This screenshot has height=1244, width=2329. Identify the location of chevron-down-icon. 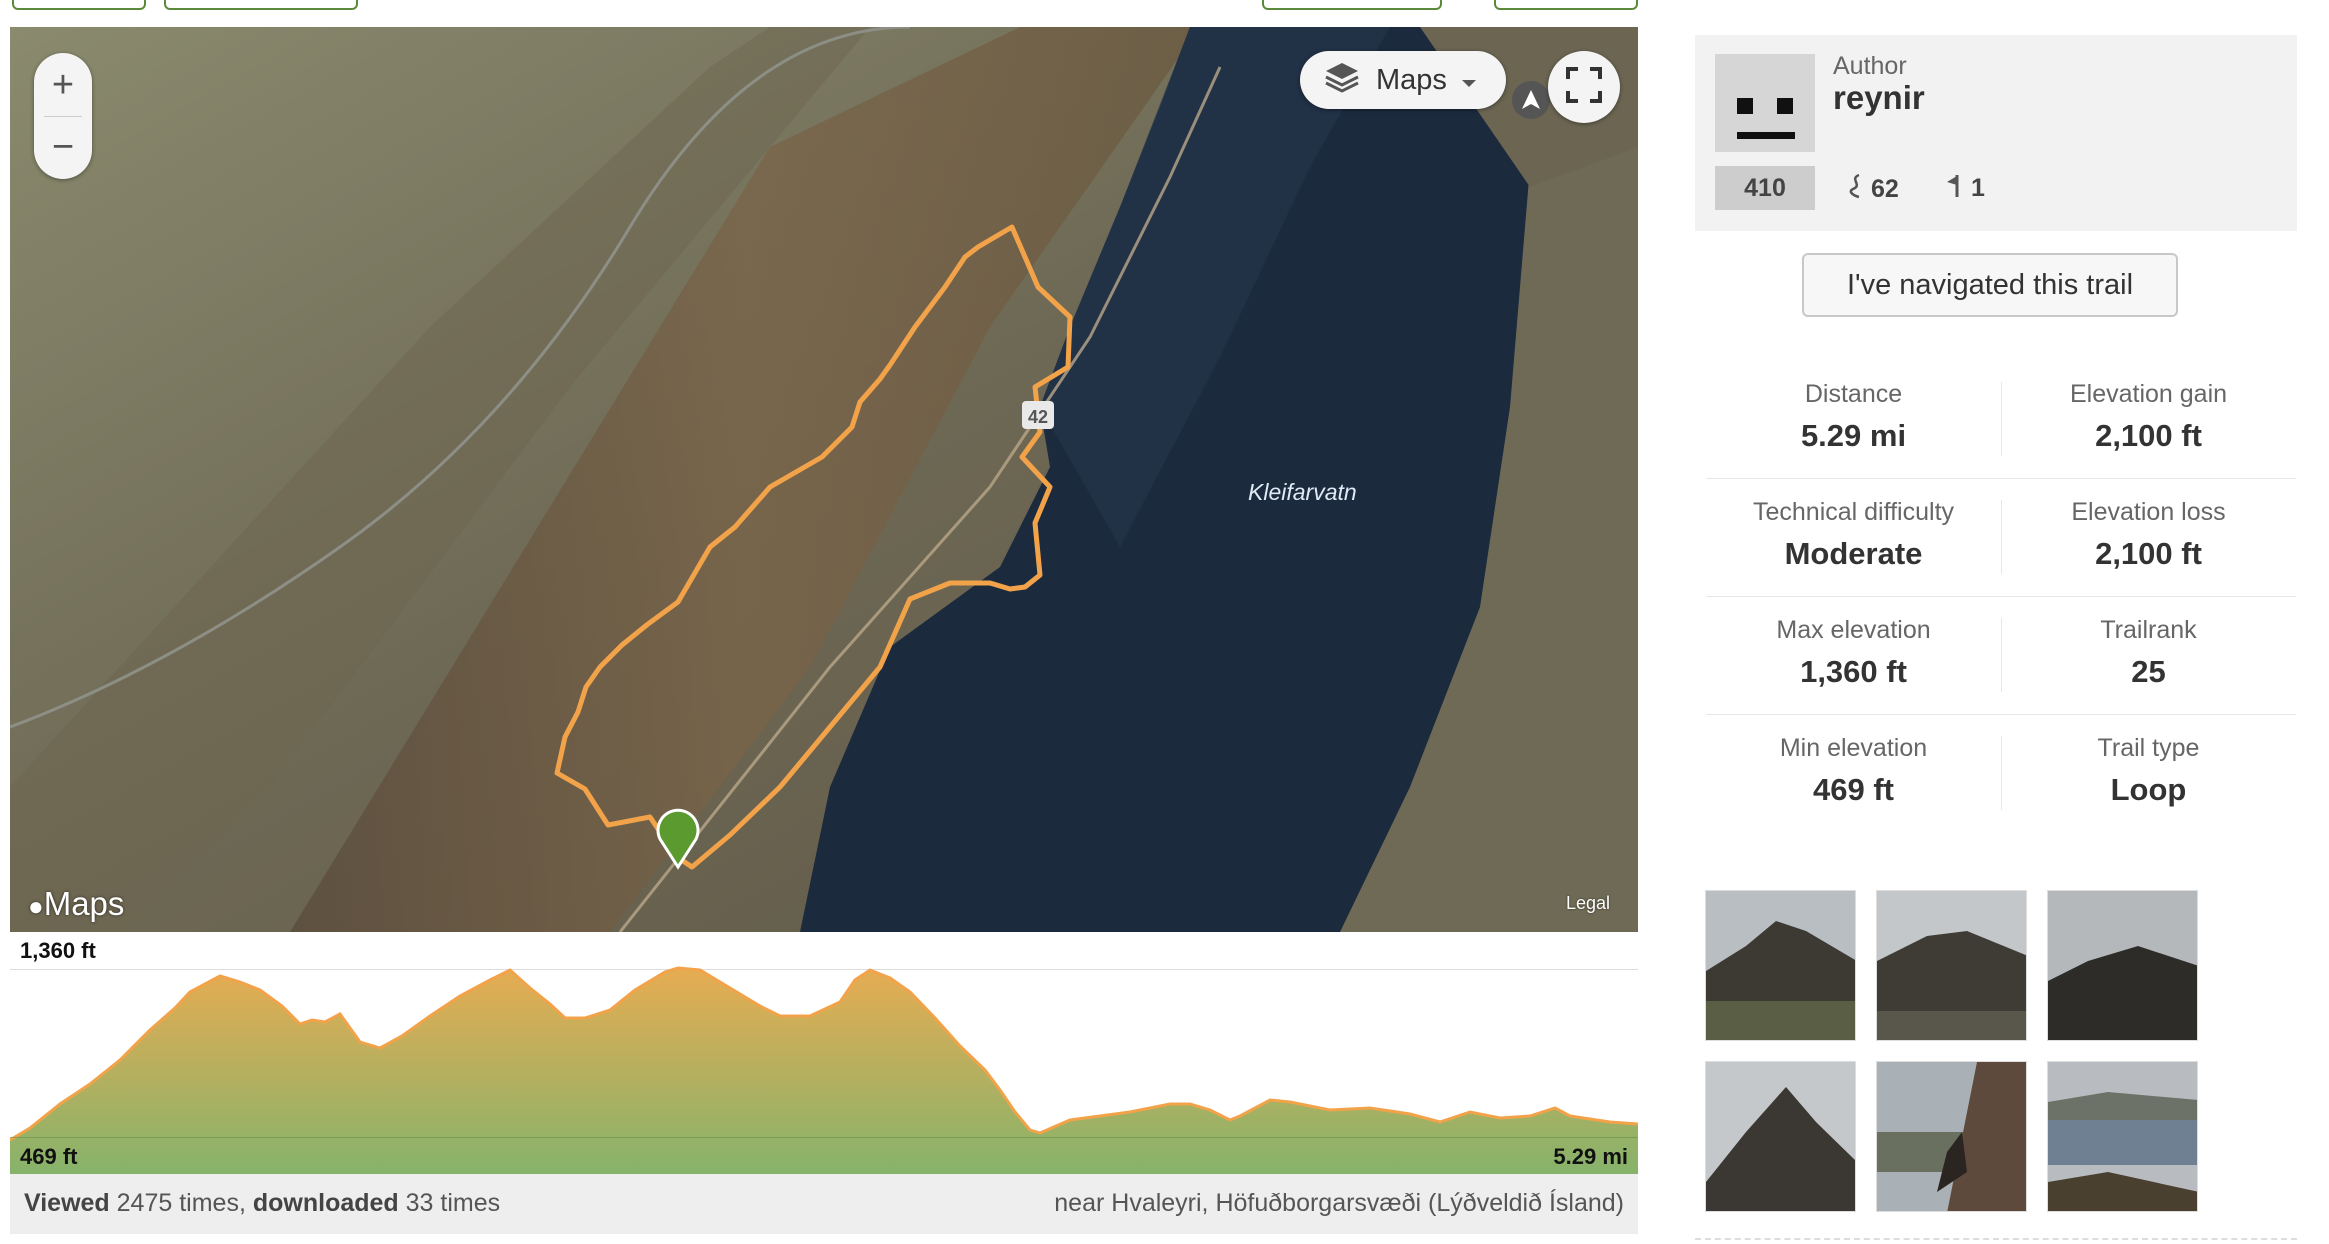
(1469, 80).